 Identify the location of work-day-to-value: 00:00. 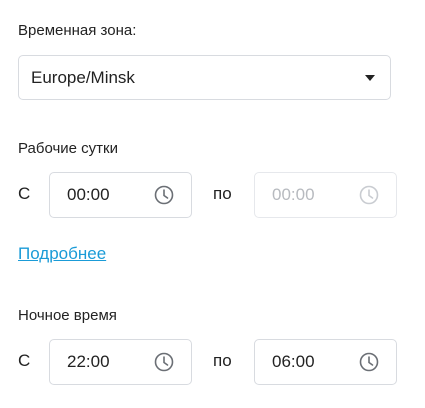
(293, 194).